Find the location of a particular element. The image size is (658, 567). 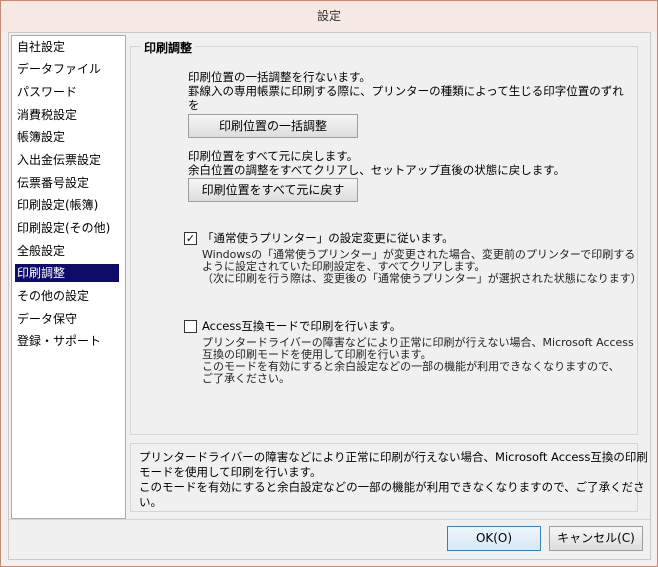

access-mode-label: Access互換モードで印刷を行います。 is located at coordinates (301, 326).